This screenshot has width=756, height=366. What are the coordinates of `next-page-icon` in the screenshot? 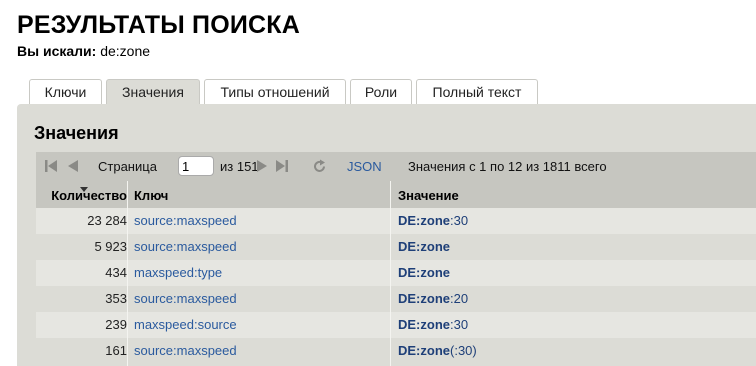 It's located at (262, 166).